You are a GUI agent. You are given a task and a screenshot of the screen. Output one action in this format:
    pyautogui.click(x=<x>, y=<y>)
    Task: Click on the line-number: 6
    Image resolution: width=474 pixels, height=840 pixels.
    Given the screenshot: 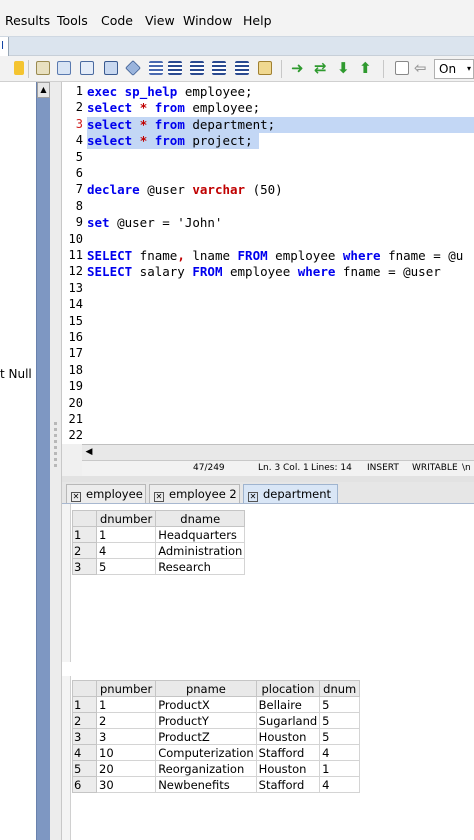 What is the action you would take?
    pyautogui.click(x=79, y=173)
    